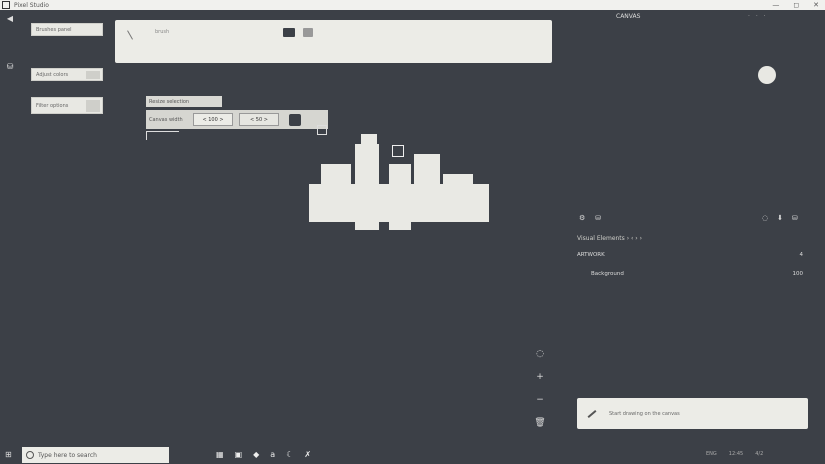 The height and width of the screenshot is (464, 825). I want to click on width-stepper: < 100 >, so click(213, 119).